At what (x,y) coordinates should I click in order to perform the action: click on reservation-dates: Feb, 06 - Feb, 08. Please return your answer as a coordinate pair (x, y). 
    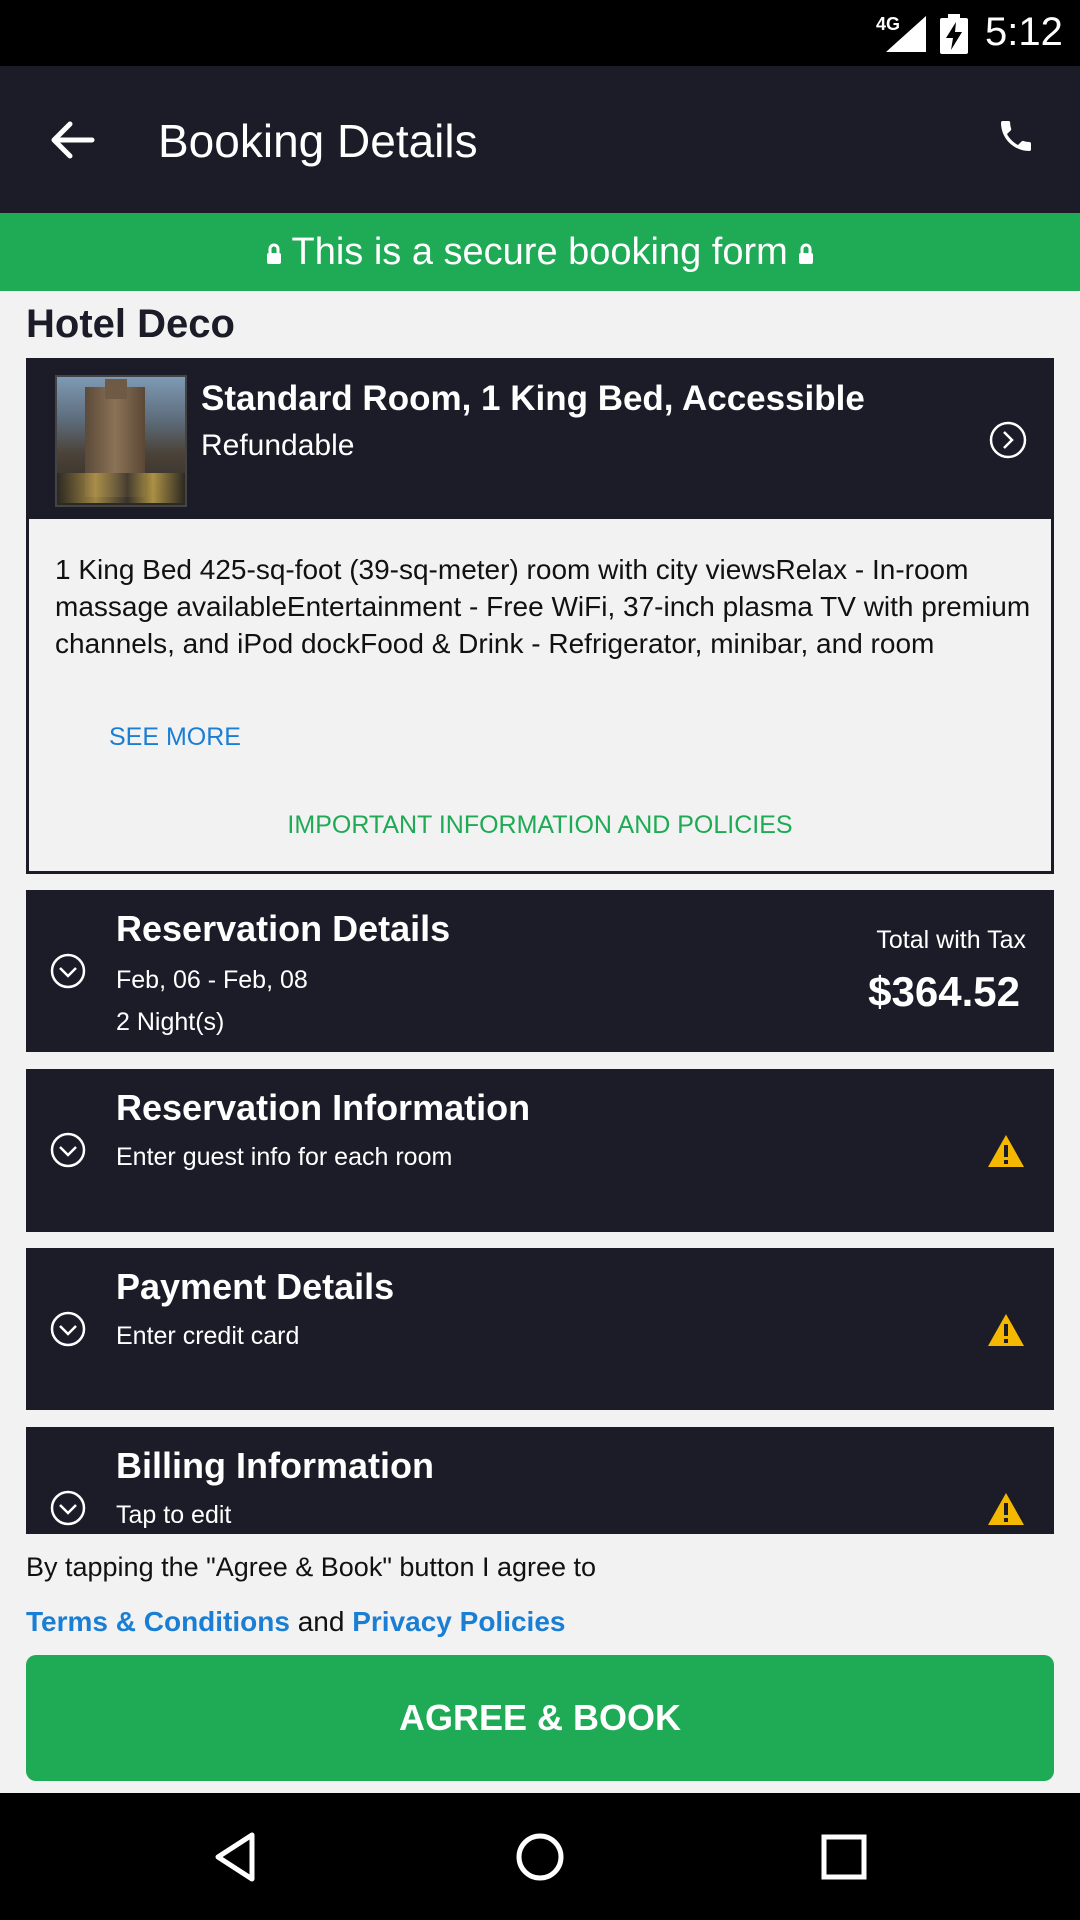
    Looking at the image, I should click on (212, 980).